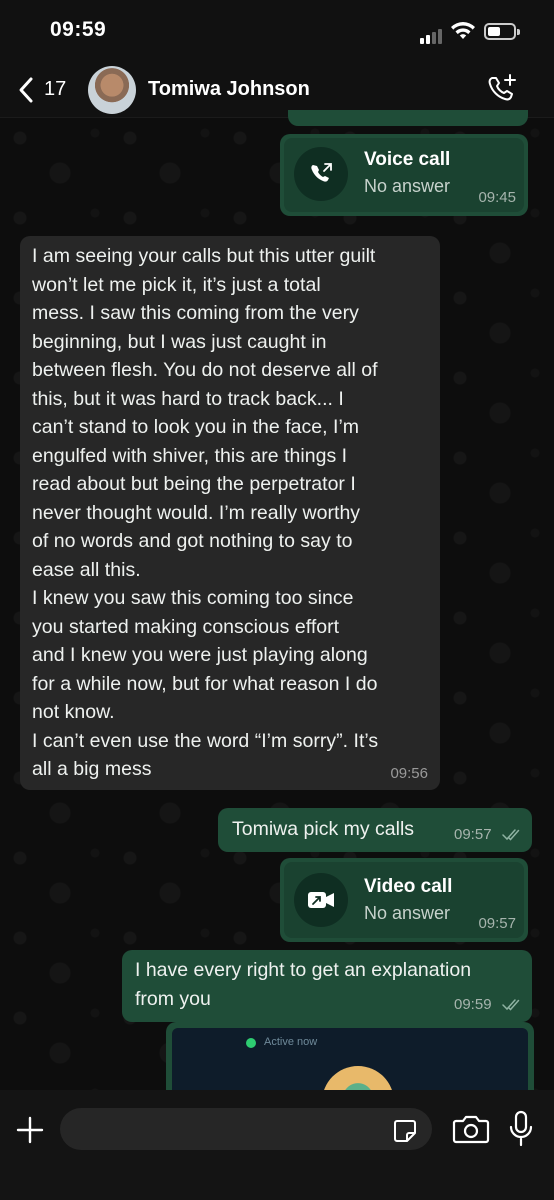 This screenshot has height=1200, width=554. I want to click on preview-avatar, so click(358, 1079).